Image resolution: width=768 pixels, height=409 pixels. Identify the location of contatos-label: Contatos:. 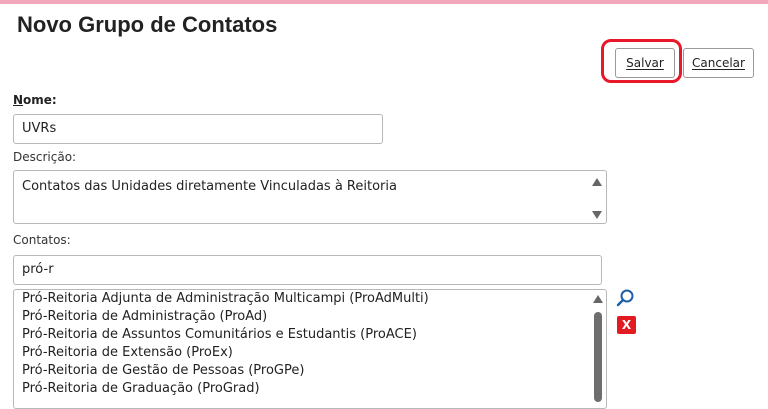
(42, 240).